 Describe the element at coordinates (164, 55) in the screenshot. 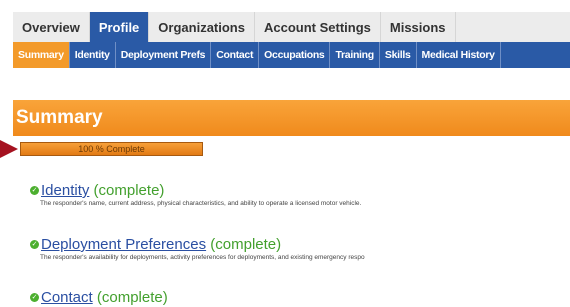

I see `subtab-deployment-prefs: Deployment Prefs` at that location.